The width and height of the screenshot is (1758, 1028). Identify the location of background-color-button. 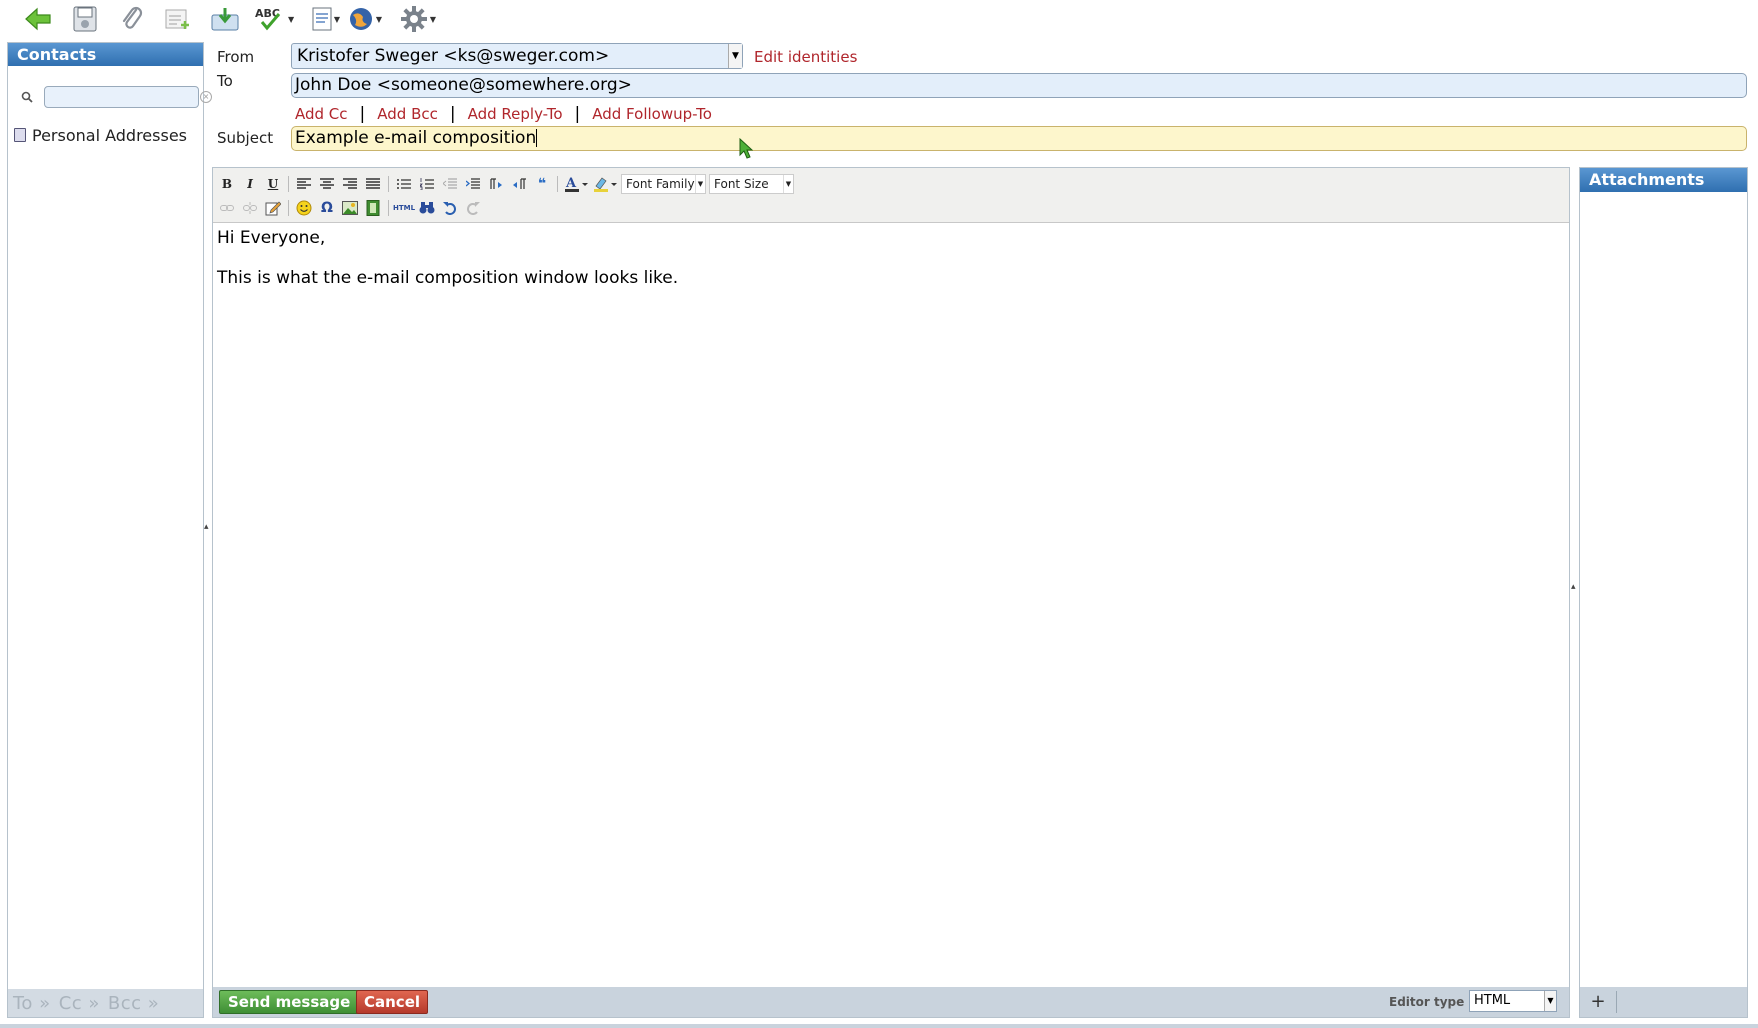
(605, 184).